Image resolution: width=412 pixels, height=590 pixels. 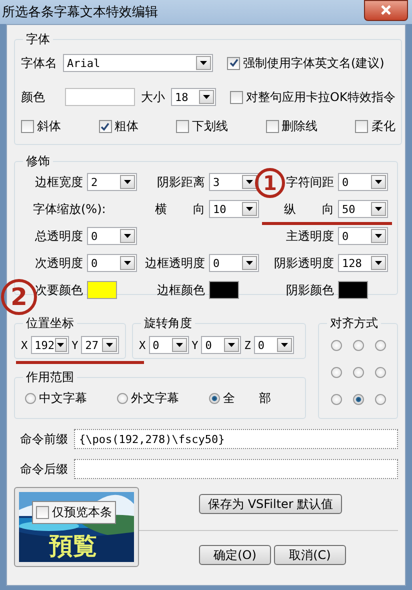 I want to click on field-label: 横 向, so click(x=180, y=209).